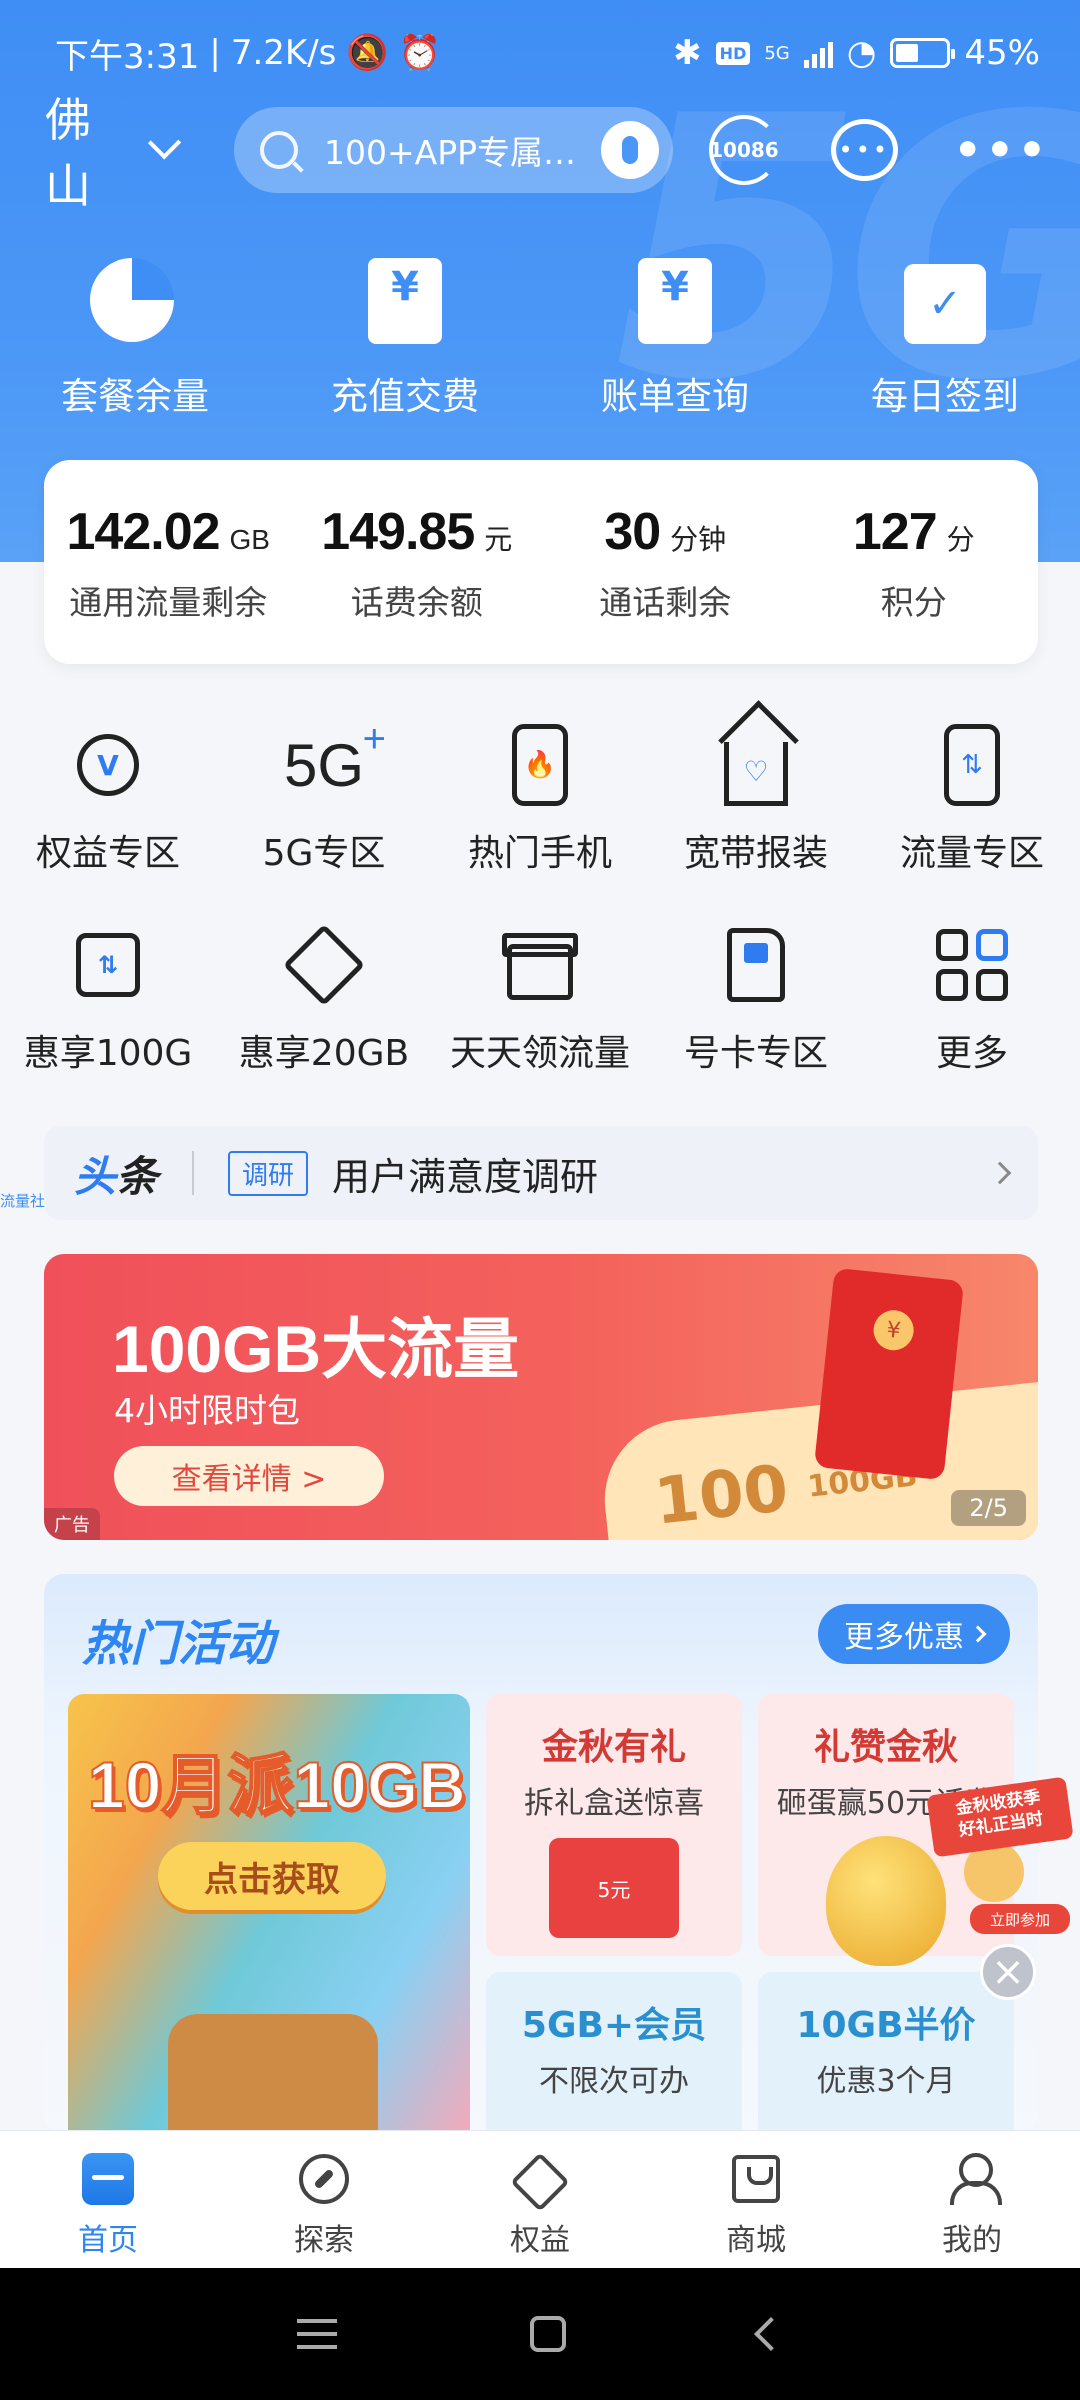  Describe the element at coordinates (777, 53) in the screenshot. I see `network-type: 5G` at that location.